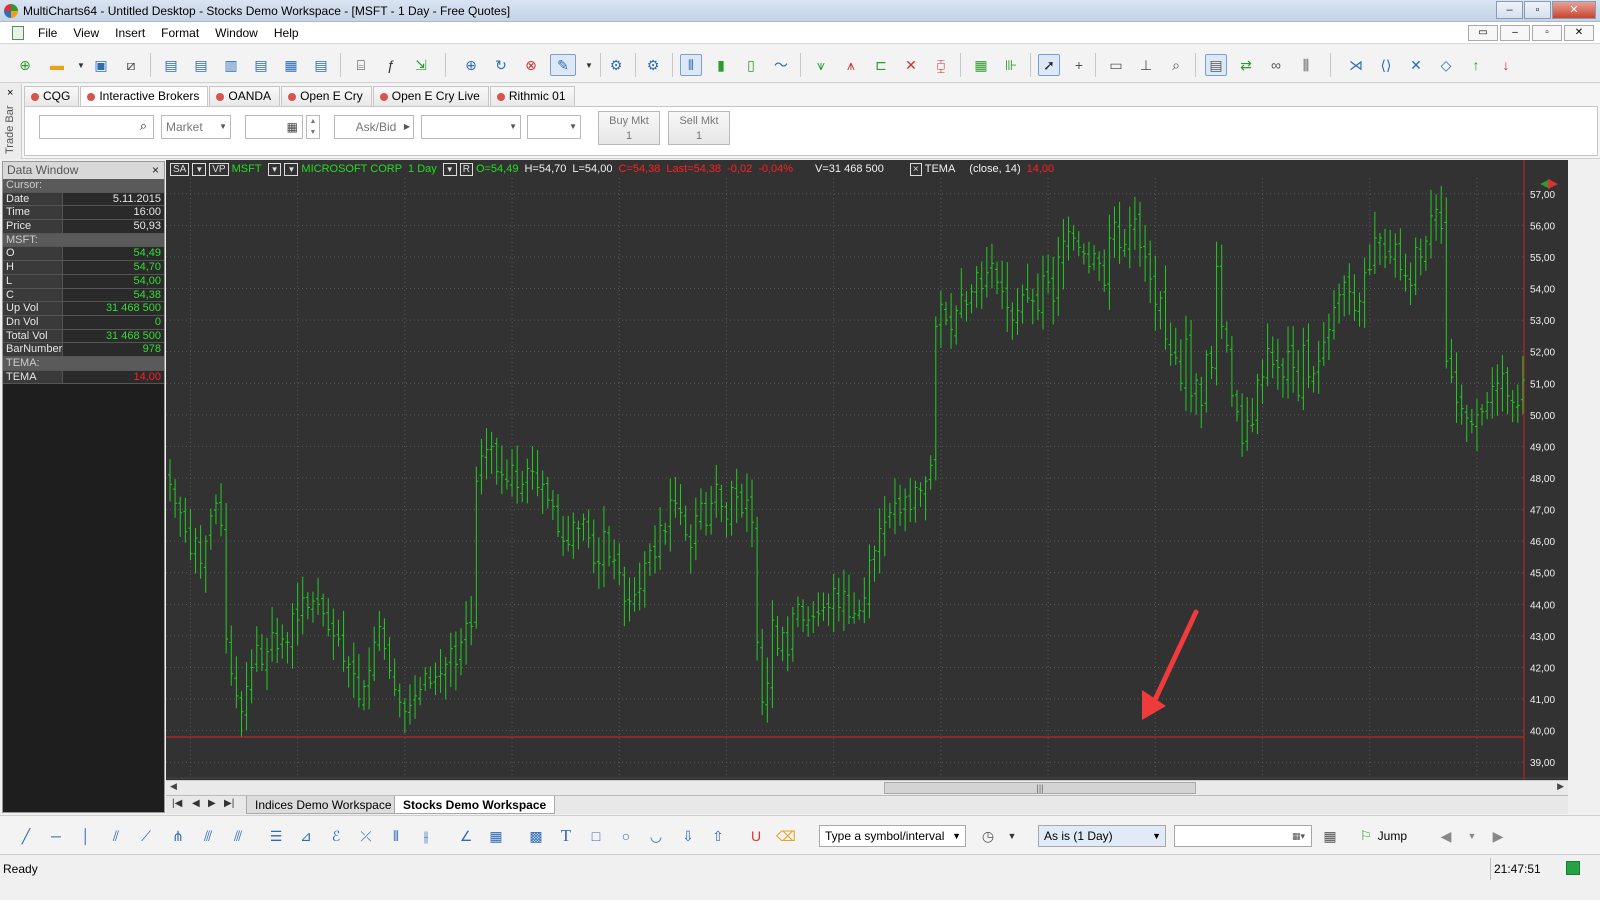 Image resolution: width=1600 pixels, height=900 pixels. What do you see at coordinates (1560, 786) in the screenshot?
I see `scroll-right-icon: ▶` at bounding box center [1560, 786].